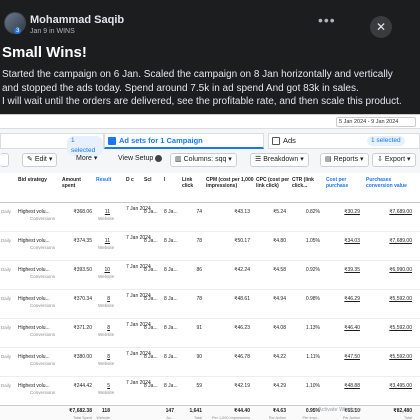 This screenshot has height=420, width=420. What do you see at coordinates (77, 20) in the screenshot?
I see `author-name: Mohammad Saqib` at bounding box center [77, 20].